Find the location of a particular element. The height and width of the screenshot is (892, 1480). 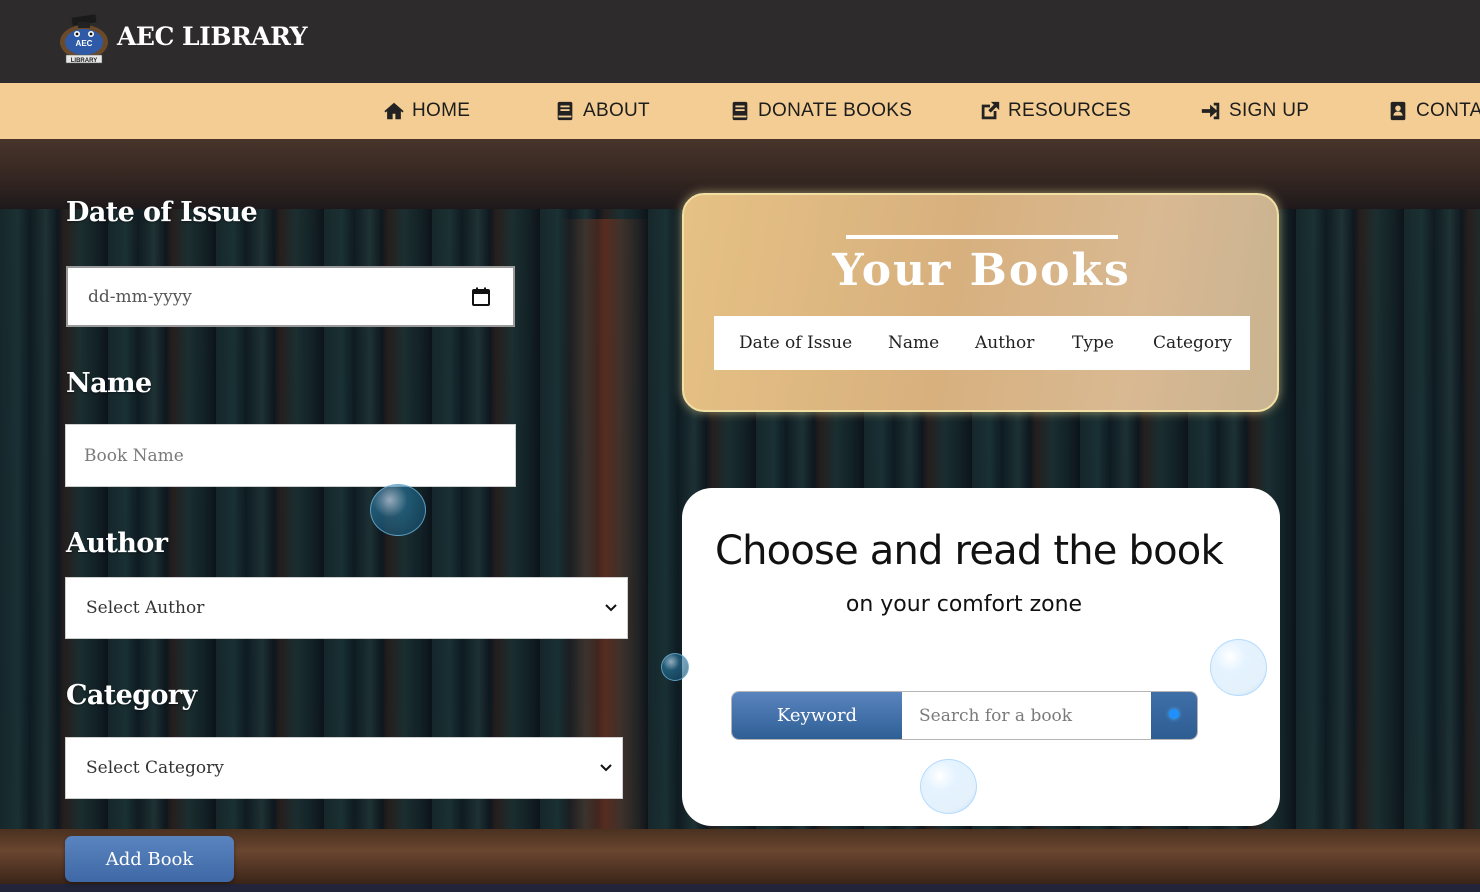

search-indicator-icon is located at coordinates (1174, 714).